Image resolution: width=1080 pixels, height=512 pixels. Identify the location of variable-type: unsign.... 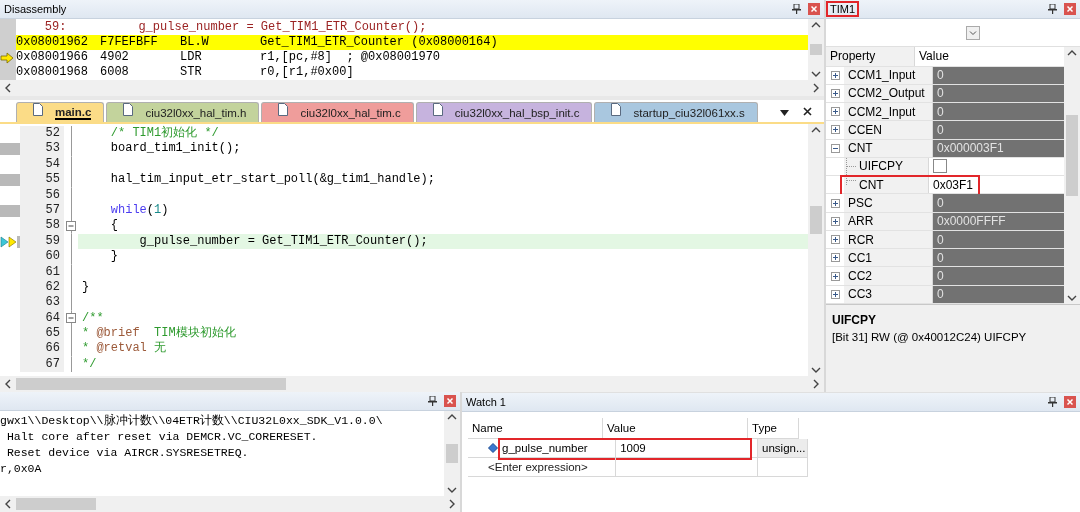
(783, 448).